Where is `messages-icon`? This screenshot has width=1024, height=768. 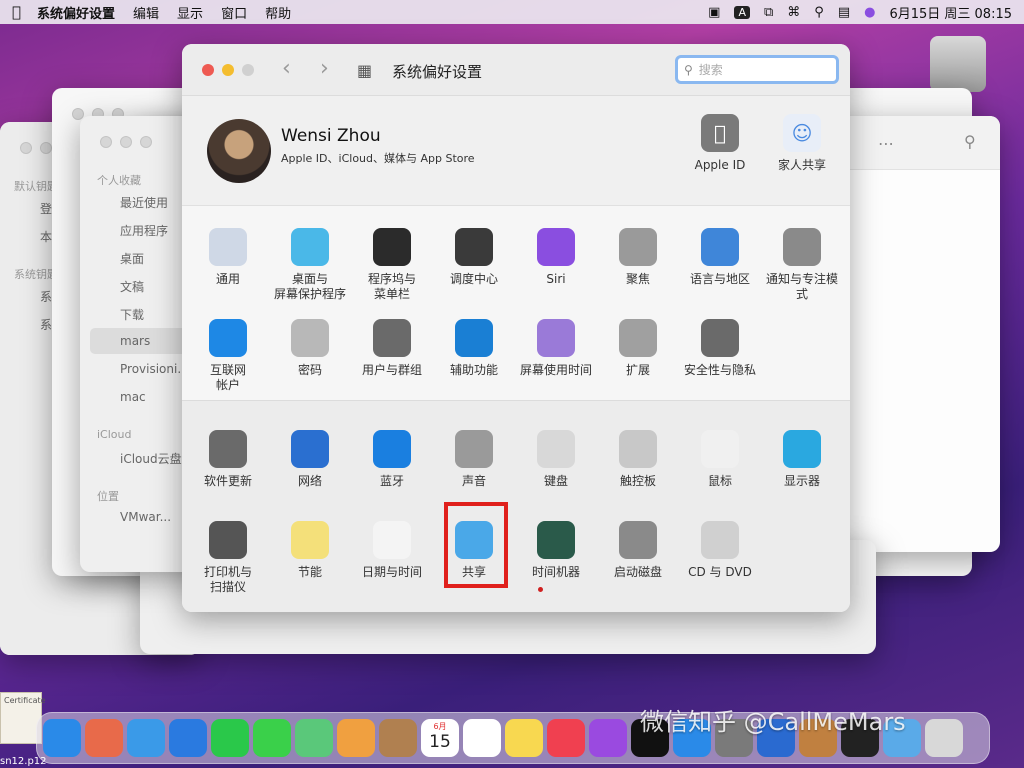
messages-icon is located at coordinates (272, 738).